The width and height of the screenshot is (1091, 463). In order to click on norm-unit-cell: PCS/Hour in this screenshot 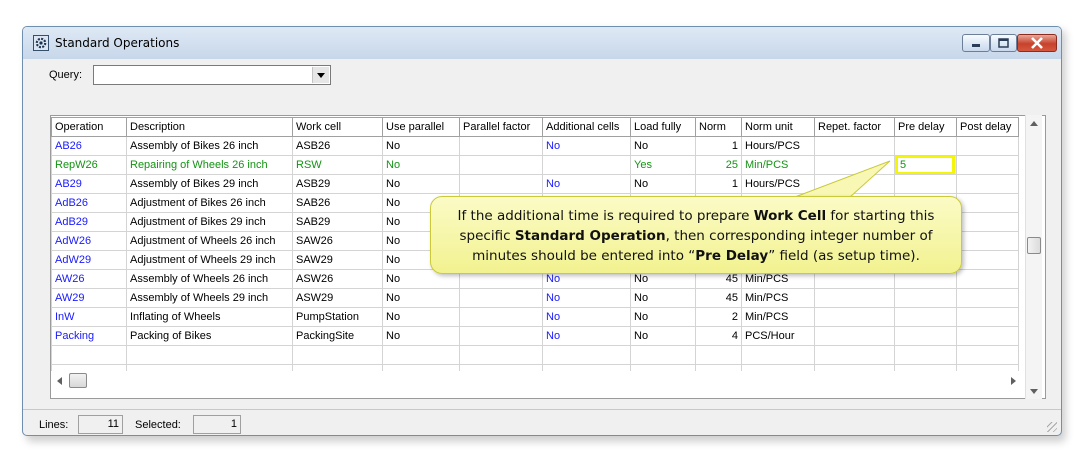, I will do `click(778, 336)`.